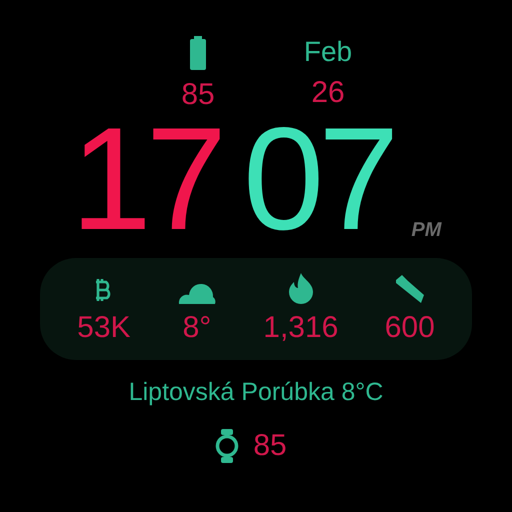 The width and height of the screenshot is (512, 512). Describe the element at coordinates (328, 93) in the screenshot. I see `day-value: 26` at that location.